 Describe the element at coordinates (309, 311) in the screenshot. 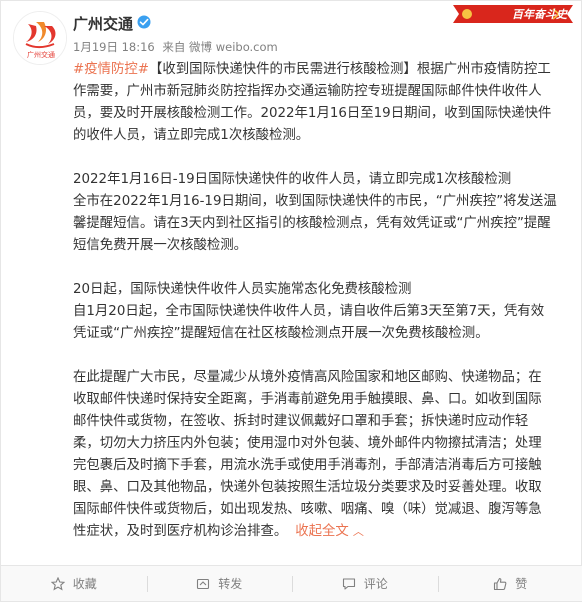

I see `section-2-line: 自1月20日起，全市国际快递快件收件人员，请自收件后第3天至第7天，凭有效` at that location.